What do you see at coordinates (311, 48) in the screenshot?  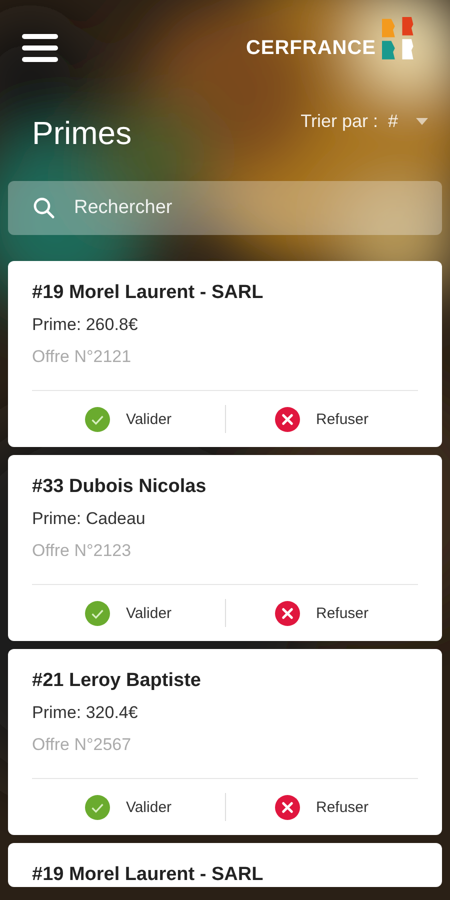 I see `logo-text: CERFRANCE` at bounding box center [311, 48].